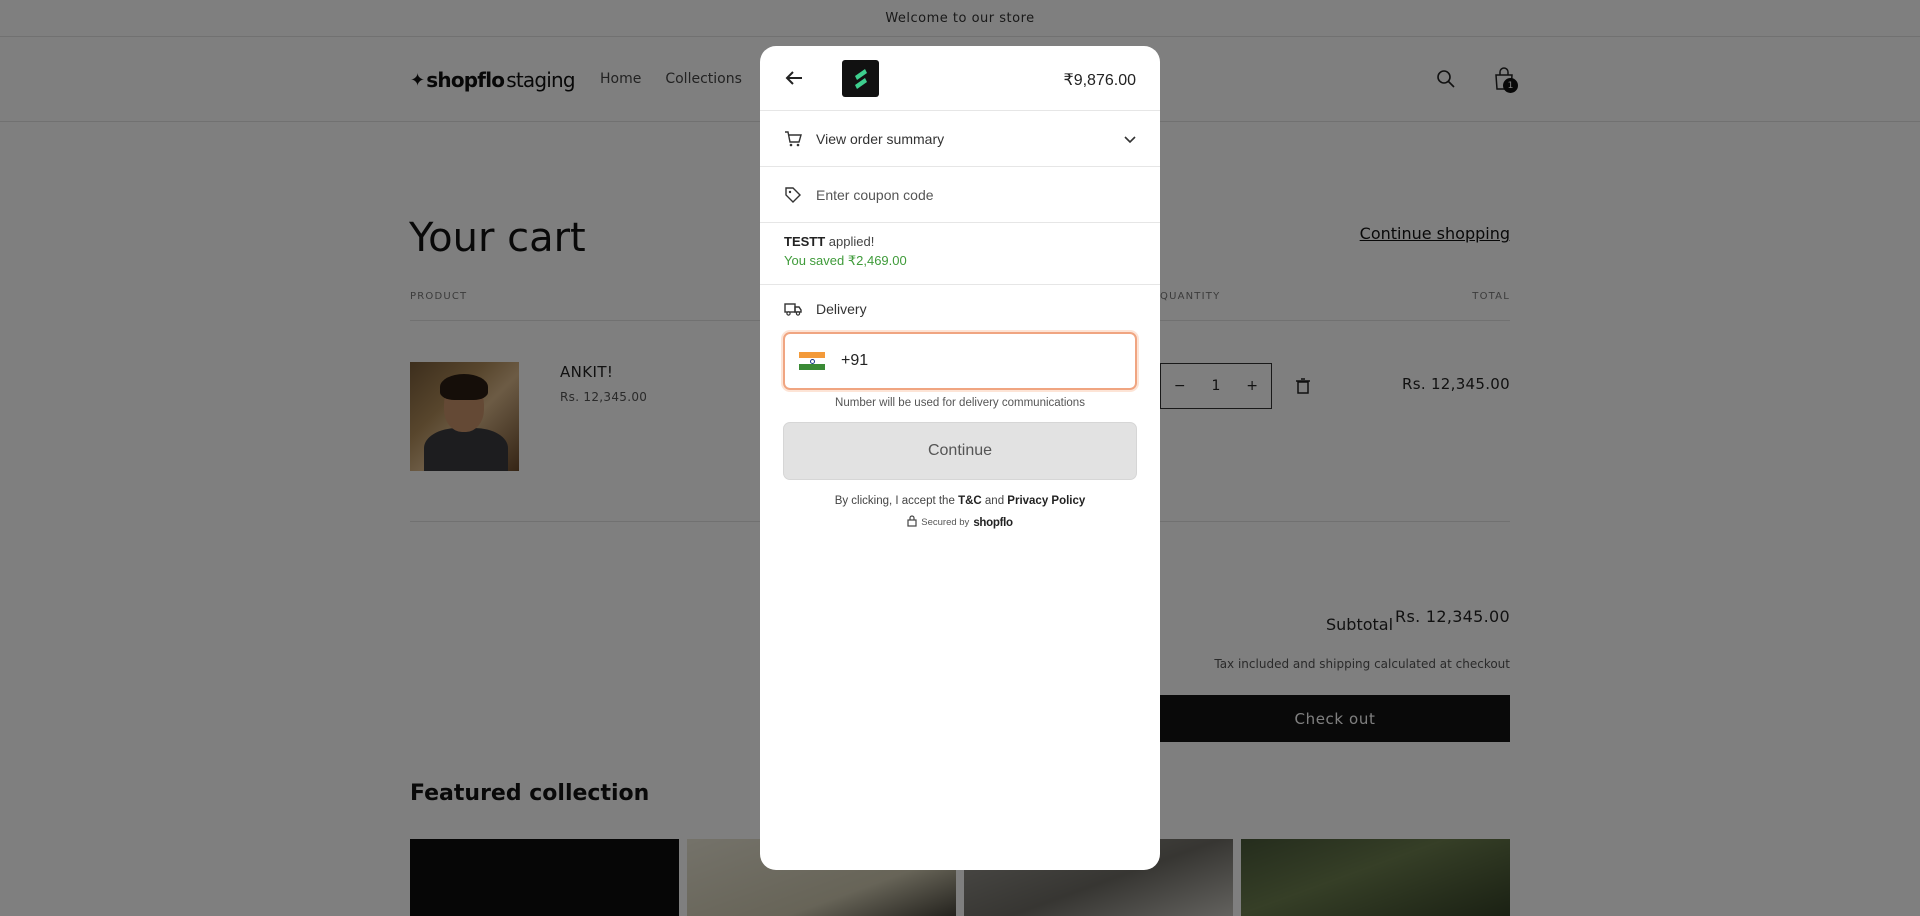 Image resolution: width=1920 pixels, height=916 pixels. What do you see at coordinates (793, 195) in the screenshot?
I see `tag-icon` at bounding box center [793, 195].